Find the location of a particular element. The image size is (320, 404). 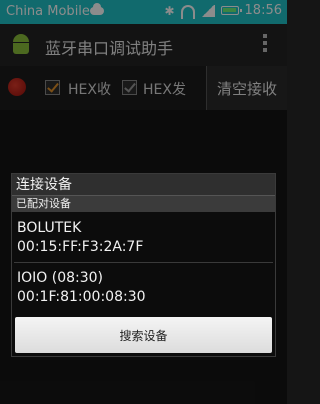

device-address: 00:15:FF:F3:2A:7F is located at coordinates (80, 247).